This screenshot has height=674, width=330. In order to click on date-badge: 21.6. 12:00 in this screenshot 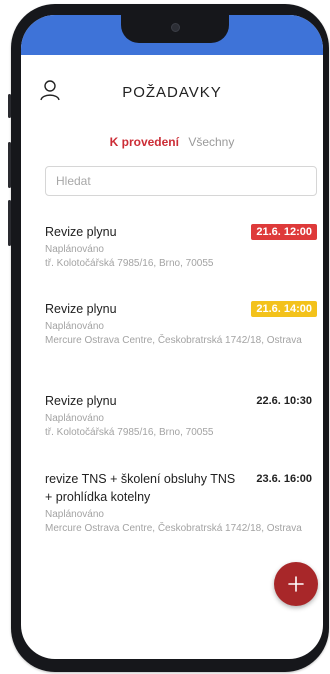, I will do `click(284, 232)`.